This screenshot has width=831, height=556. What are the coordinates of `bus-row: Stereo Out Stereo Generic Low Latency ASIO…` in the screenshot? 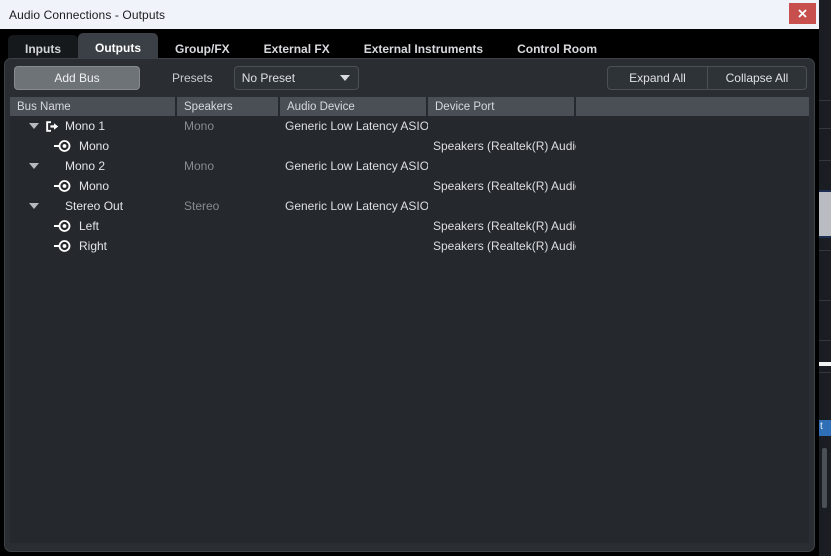 It's located at (409, 206).